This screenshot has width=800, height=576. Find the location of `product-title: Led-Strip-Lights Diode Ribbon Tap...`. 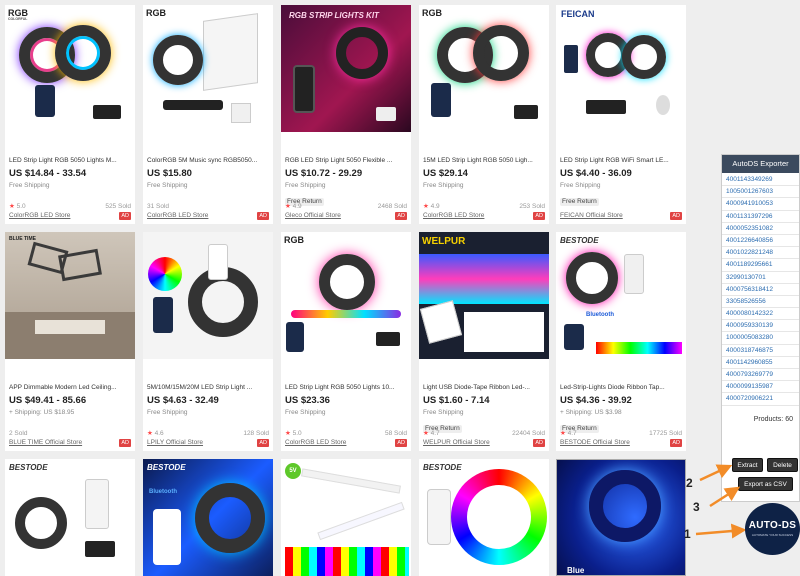

product-title: Led-Strip-Lights Diode Ribbon Tap... is located at coordinates (621, 387).